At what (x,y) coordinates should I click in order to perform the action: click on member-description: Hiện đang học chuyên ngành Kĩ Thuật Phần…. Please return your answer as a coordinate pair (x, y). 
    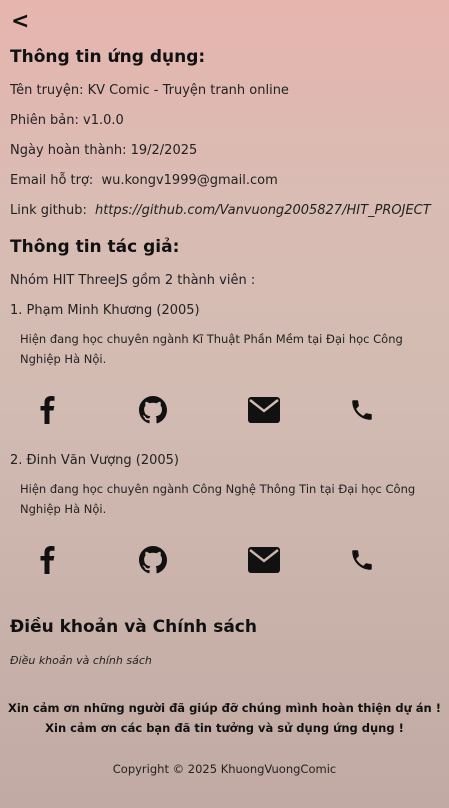
    Looking at the image, I should click on (211, 349).